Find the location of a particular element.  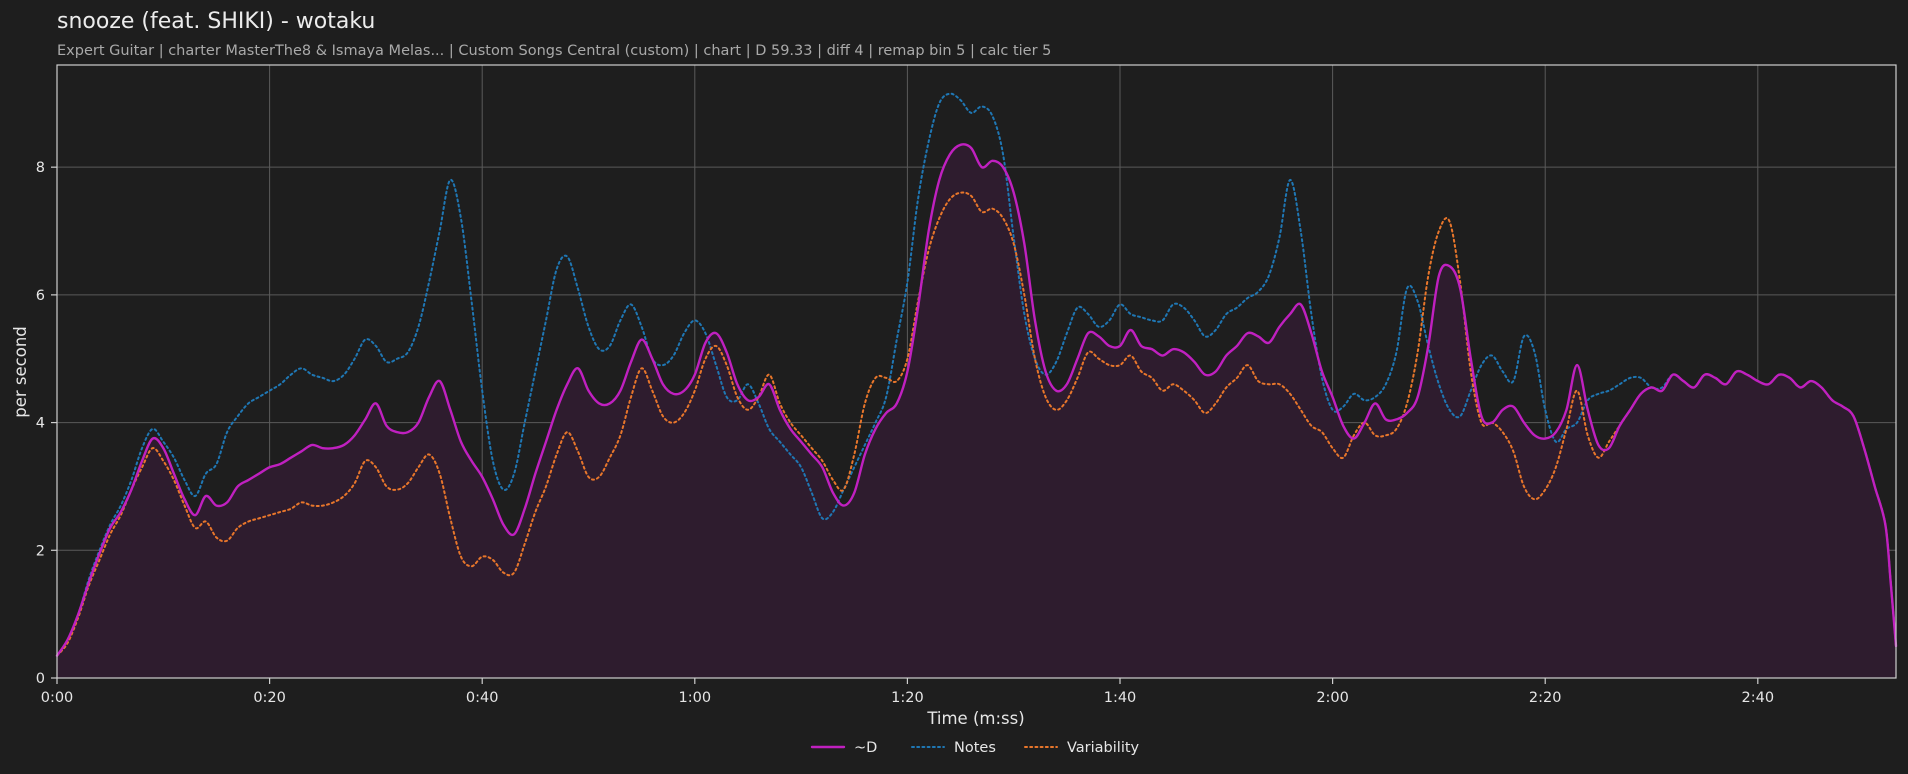

x-tick-label: 1:00 is located at coordinates (695, 698).